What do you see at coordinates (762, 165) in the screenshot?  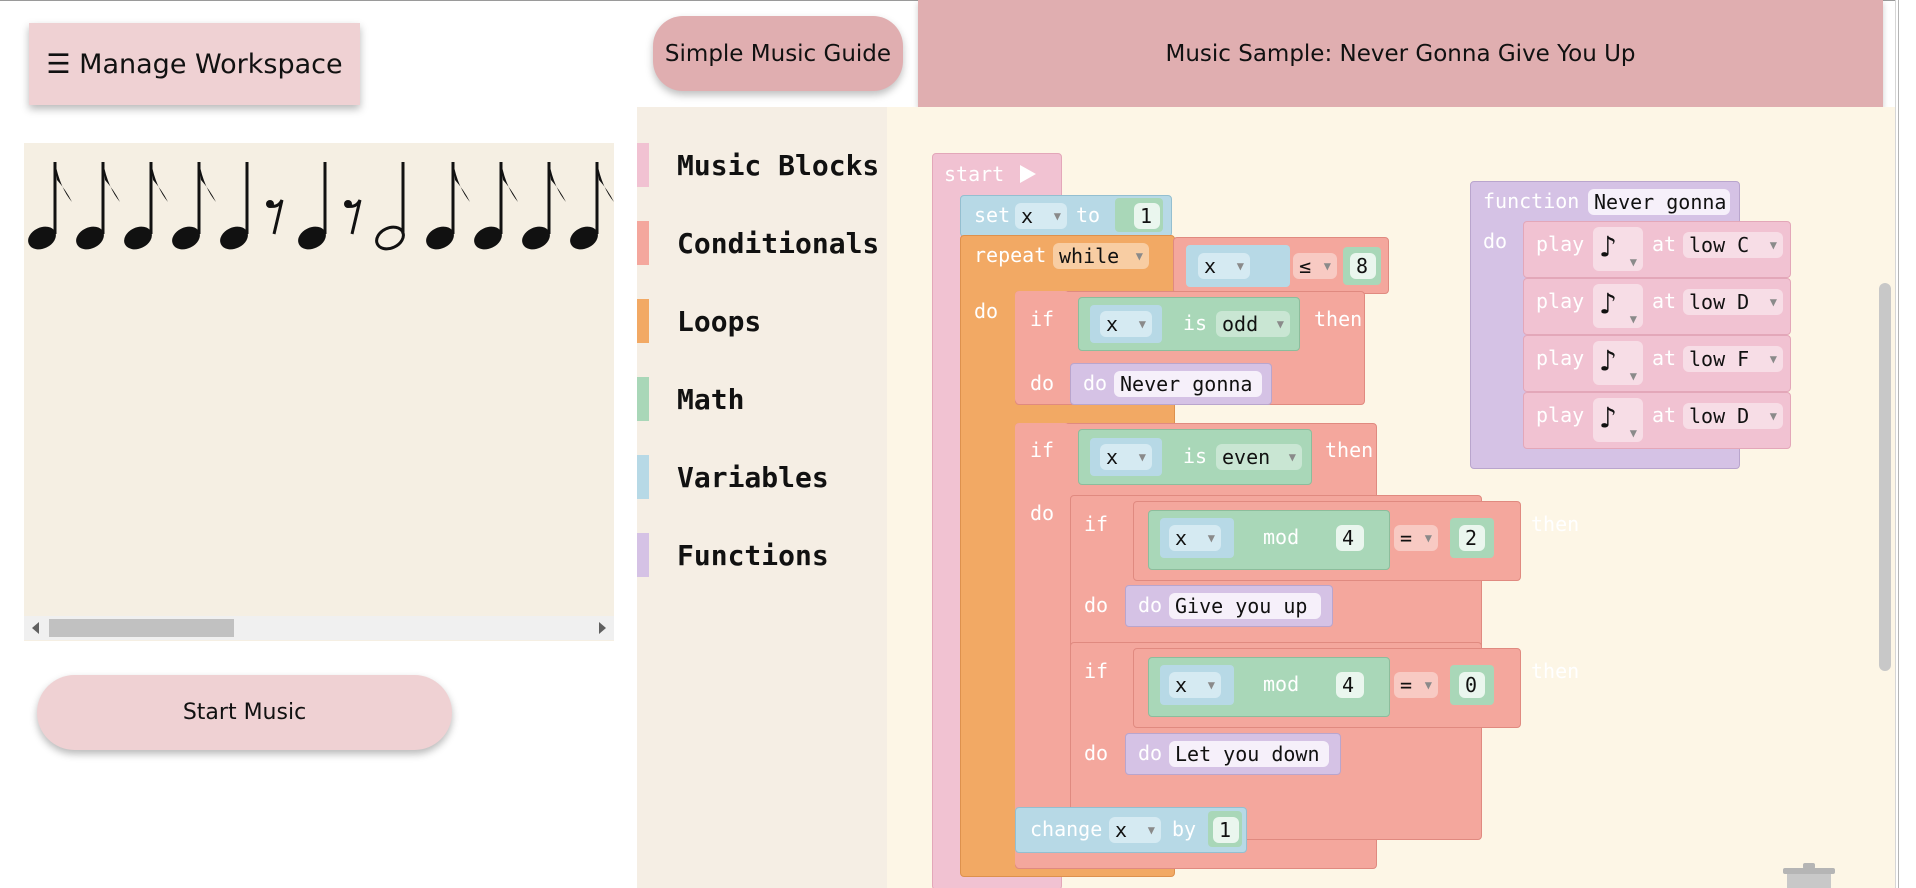 I see `category-music-blocks: Music Blocks` at bounding box center [762, 165].